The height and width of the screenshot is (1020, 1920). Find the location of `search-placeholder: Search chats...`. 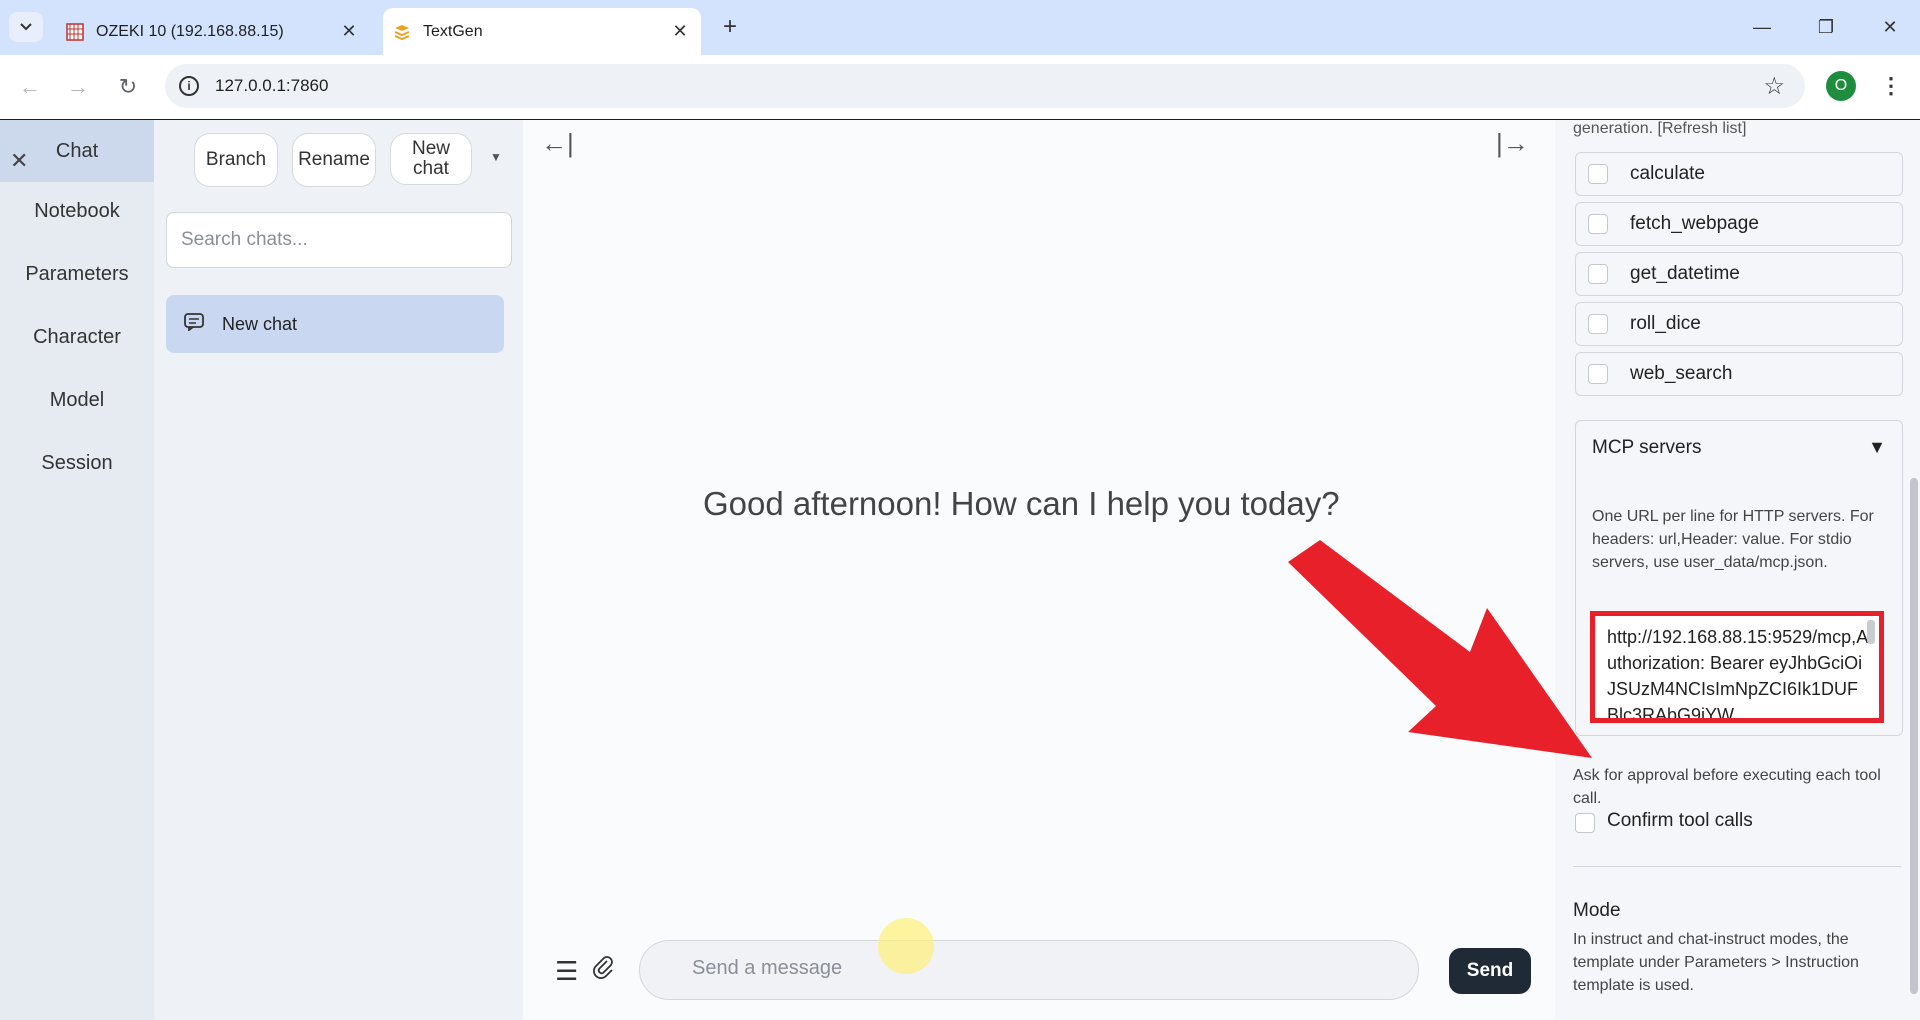

search-placeholder: Search chats... is located at coordinates (244, 239).